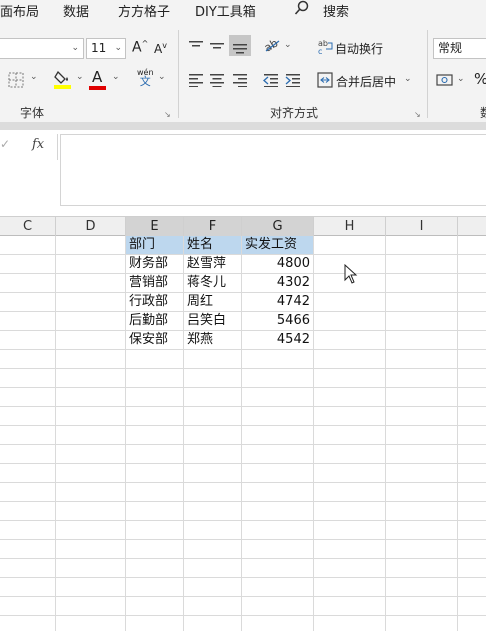 Image resolution: width=486 pixels, height=631 pixels. I want to click on divider, so click(427, 74).